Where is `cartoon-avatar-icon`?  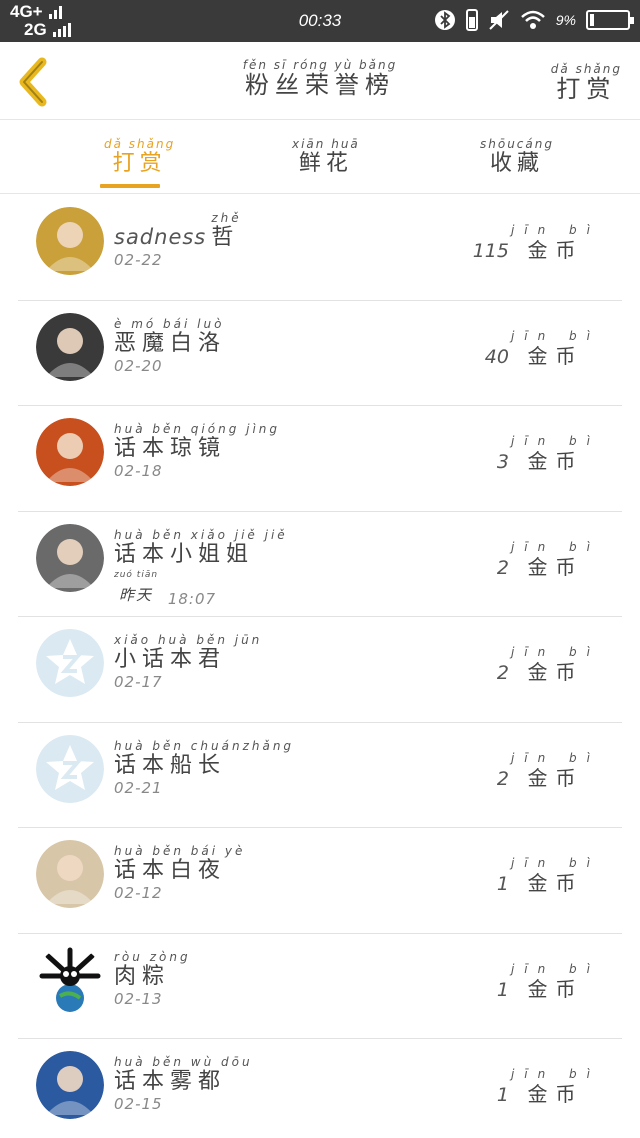
cartoon-avatar-icon is located at coordinates (70, 979).